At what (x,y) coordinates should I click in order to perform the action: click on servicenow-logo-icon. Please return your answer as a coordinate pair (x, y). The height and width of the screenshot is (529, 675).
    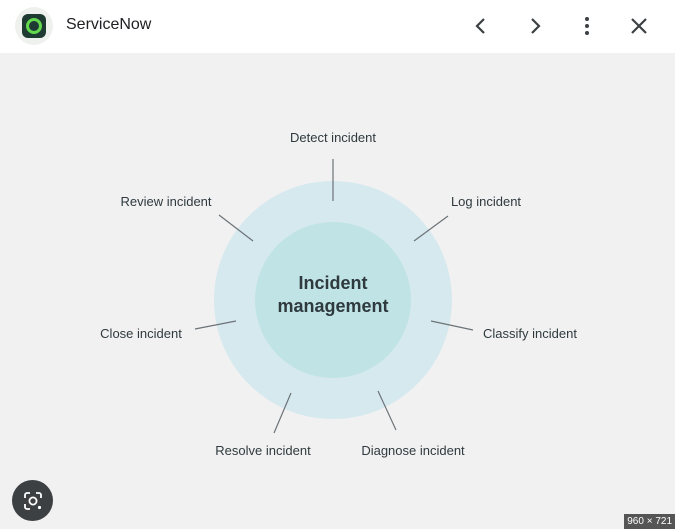
    Looking at the image, I should click on (34, 26).